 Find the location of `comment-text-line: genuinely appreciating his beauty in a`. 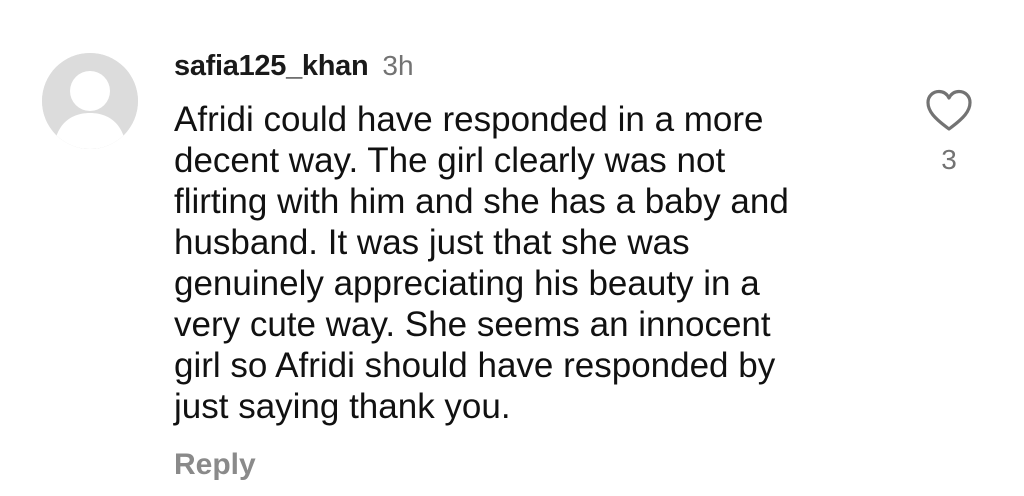

comment-text-line: genuinely appreciating his beauty in a is located at coordinates (467, 283).